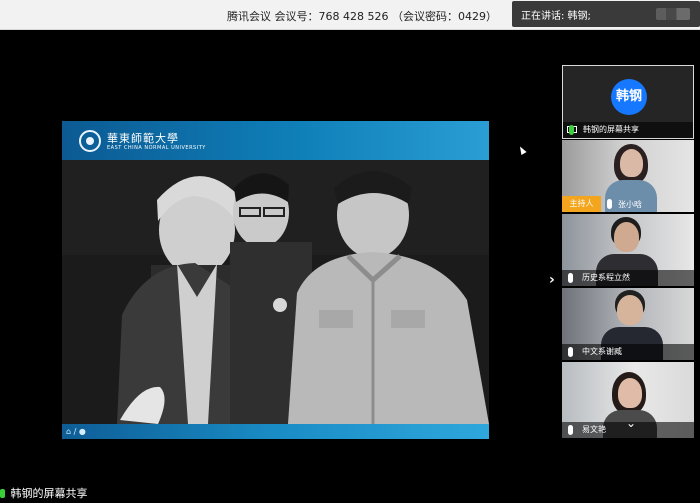  Describe the element at coordinates (631, 423) in the screenshot. I see `chevron-down-icon: ⌄` at that location.